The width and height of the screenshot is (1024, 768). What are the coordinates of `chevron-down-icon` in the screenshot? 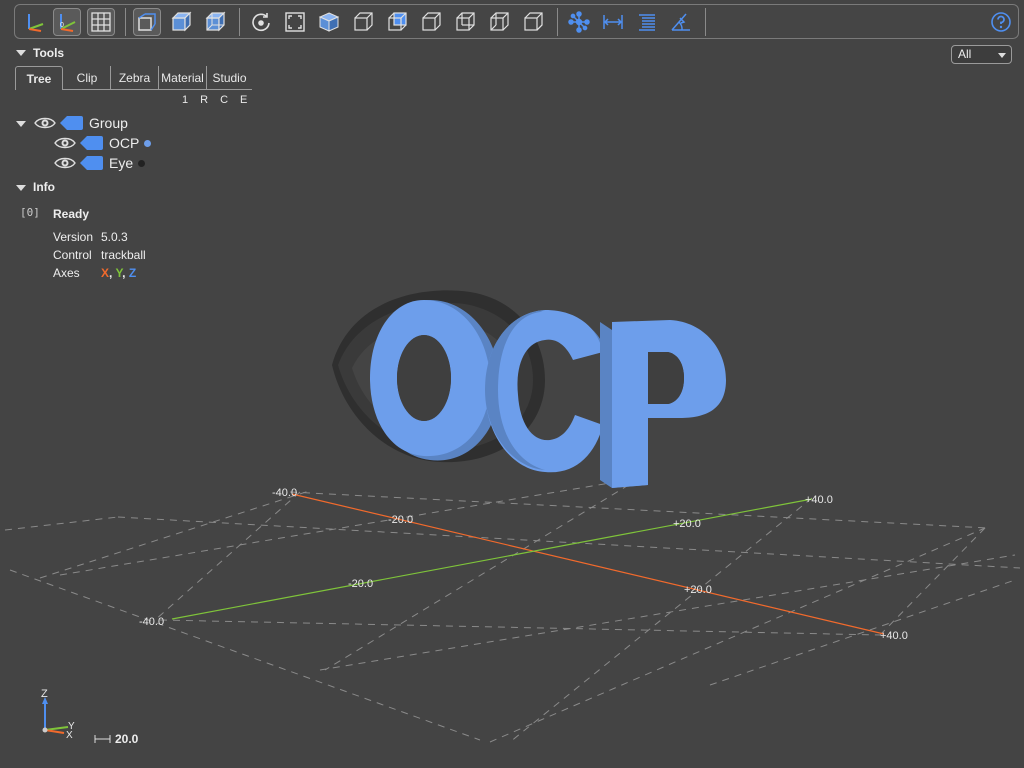 It's located at (1002, 55).